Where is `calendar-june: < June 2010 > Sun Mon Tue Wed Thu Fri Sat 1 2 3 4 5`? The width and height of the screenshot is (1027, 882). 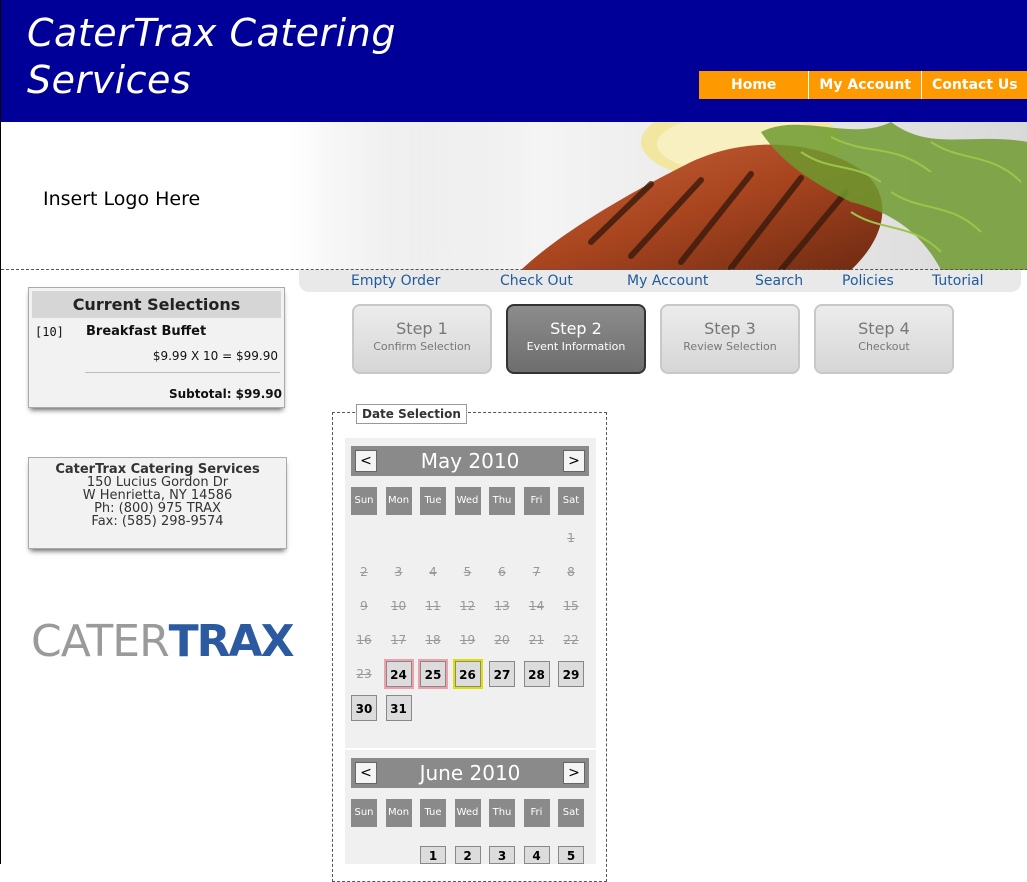
calendar-june: < June 2010 > Sun Mon Tue Wed Thu Fri Sat 1 2 3 4 5 is located at coordinates (470, 807).